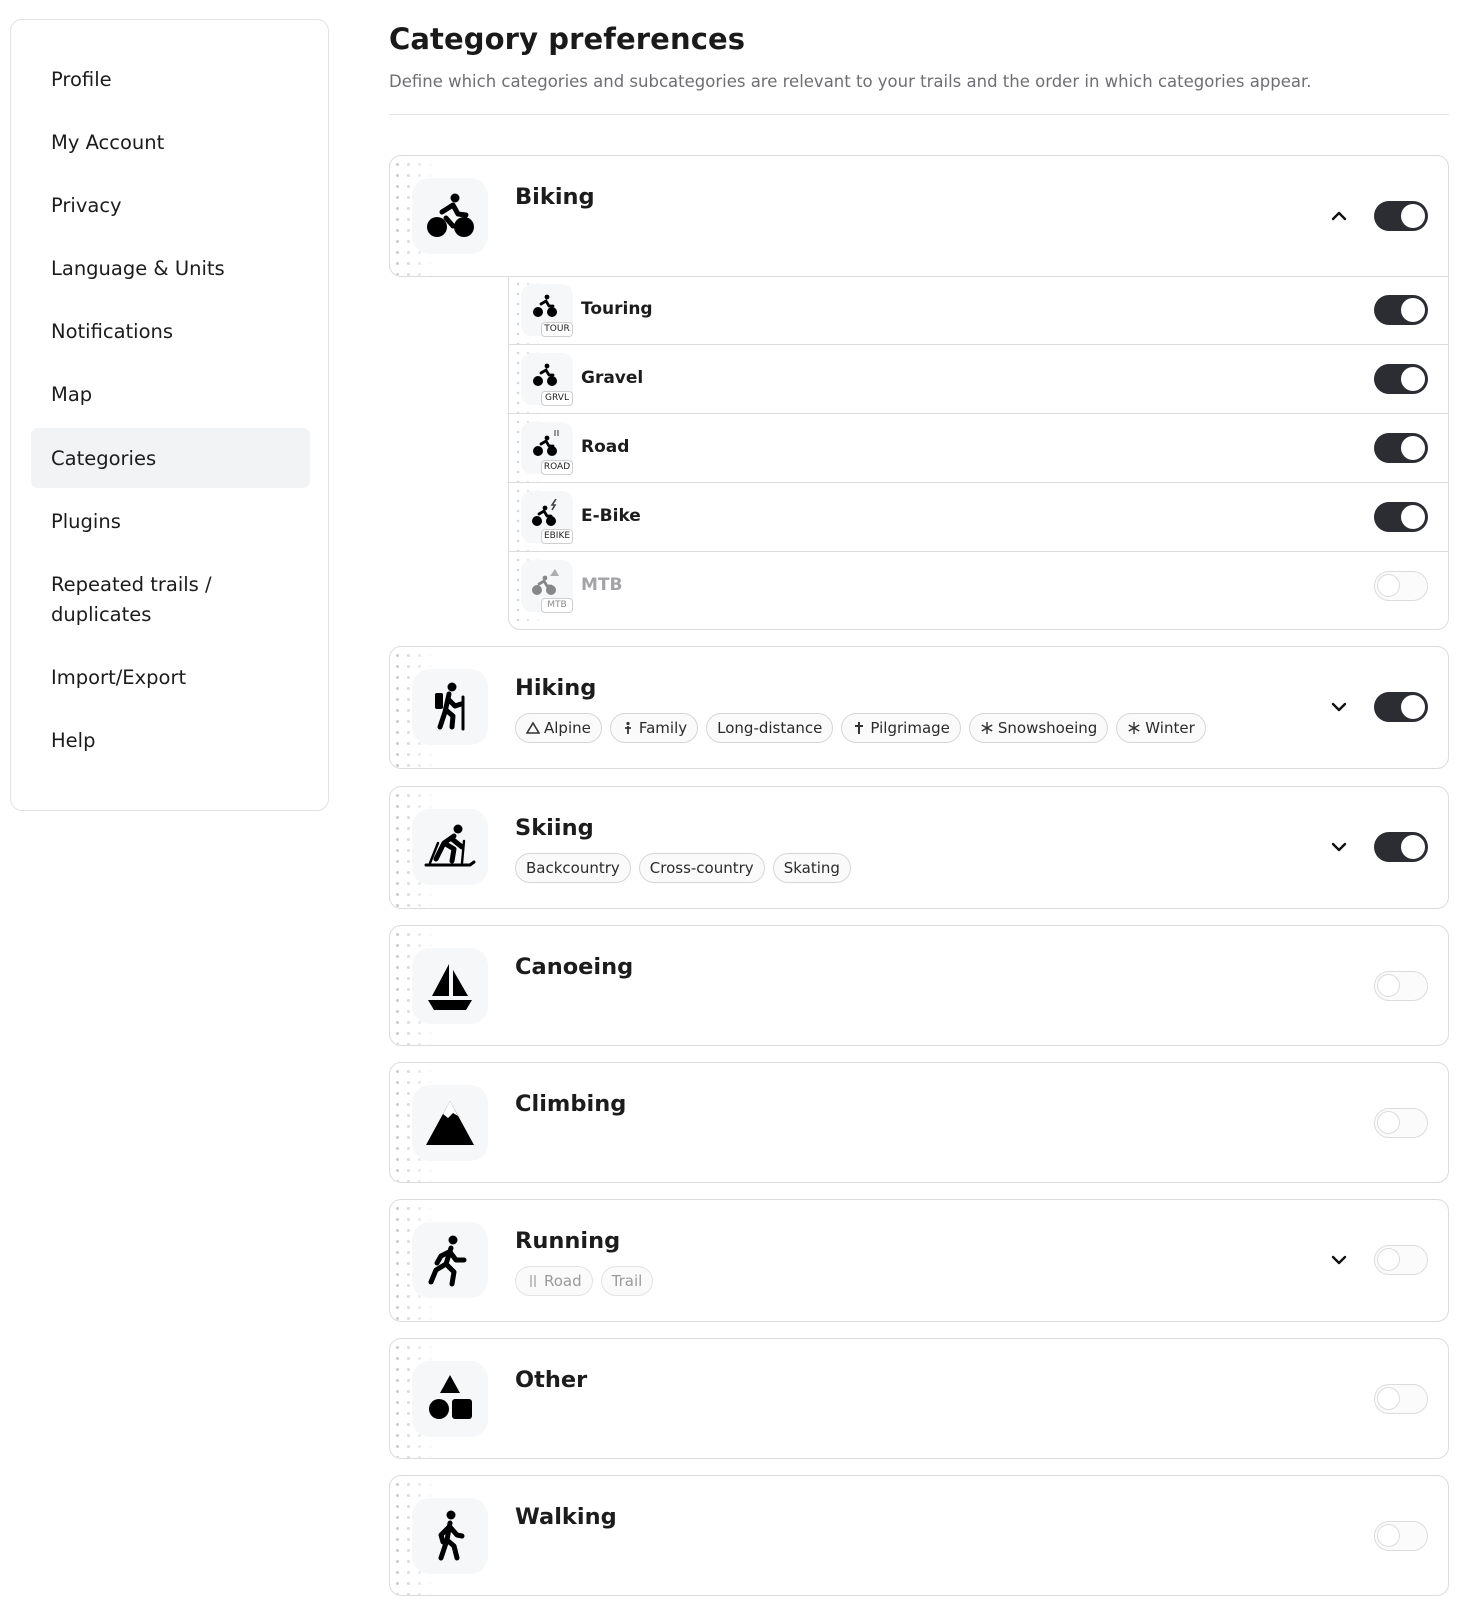 The image size is (1463, 1614). I want to click on bike-icon, so click(450, 216).